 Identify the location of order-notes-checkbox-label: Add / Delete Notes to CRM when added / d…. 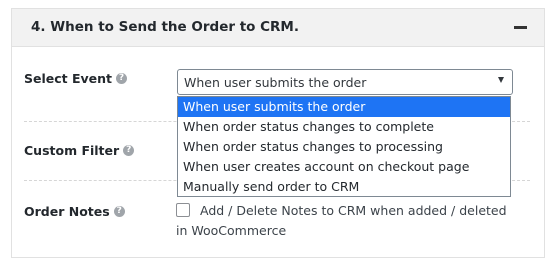
(348, 221).